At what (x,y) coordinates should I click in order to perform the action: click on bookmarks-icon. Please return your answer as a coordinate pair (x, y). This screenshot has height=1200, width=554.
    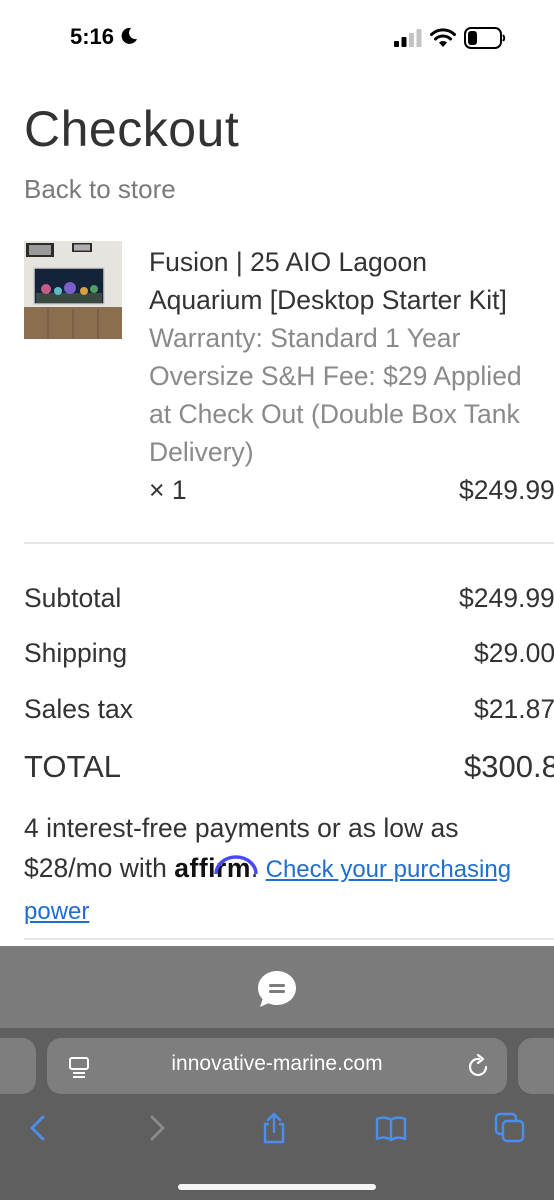
    Looking at the image, I should click on (391, 1128).